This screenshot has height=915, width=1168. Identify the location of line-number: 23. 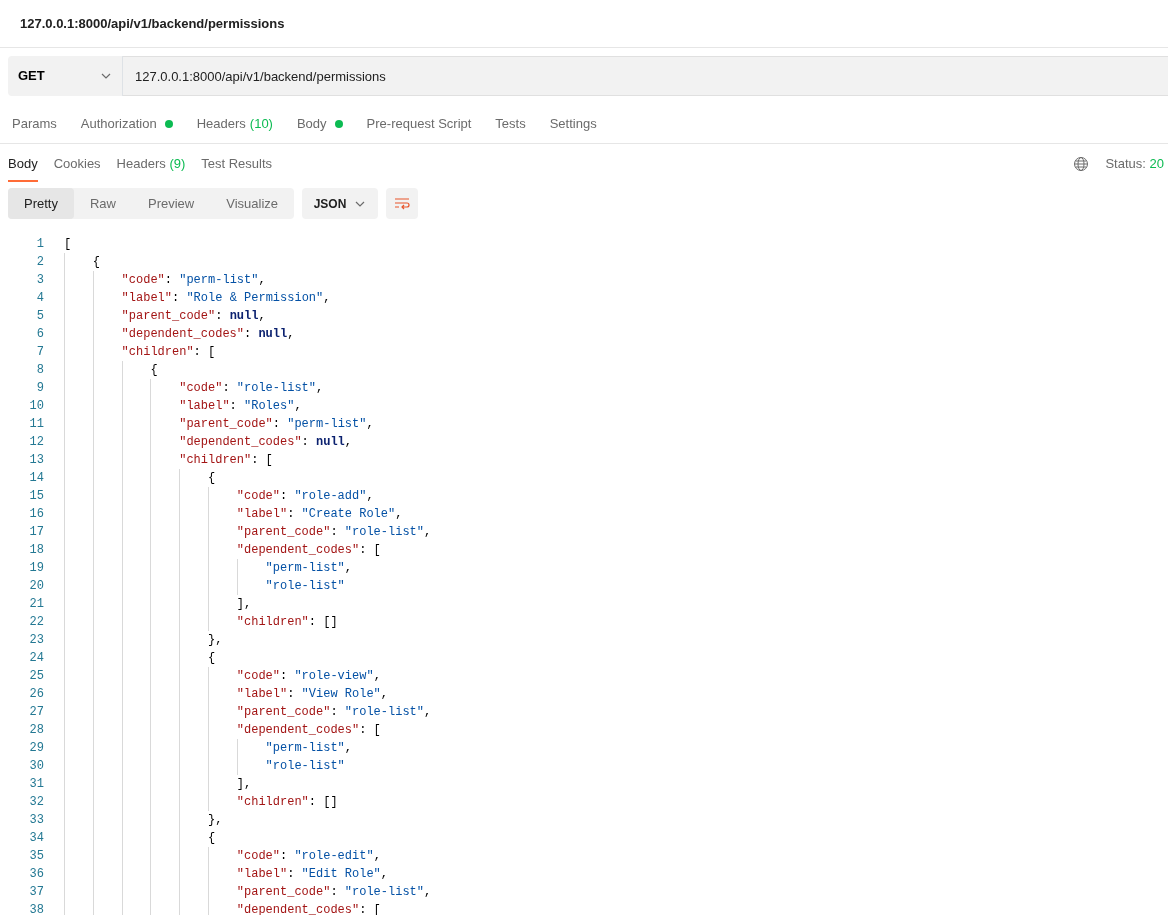
(36, 640).